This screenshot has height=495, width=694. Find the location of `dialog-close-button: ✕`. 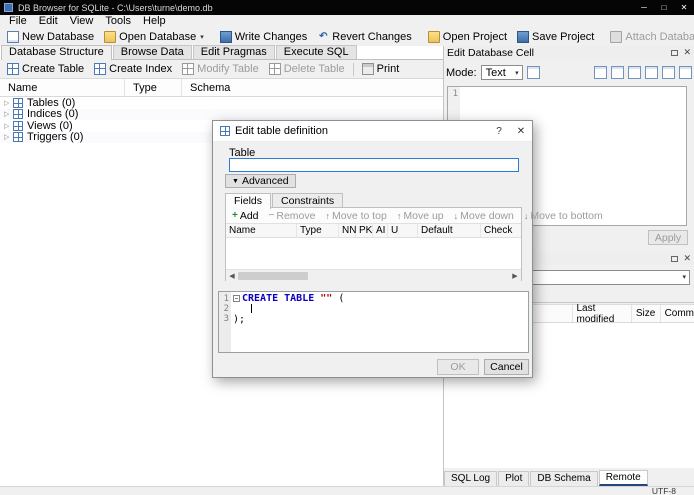

dialog-close-button: ✕ is located at coordinates (521, 131).